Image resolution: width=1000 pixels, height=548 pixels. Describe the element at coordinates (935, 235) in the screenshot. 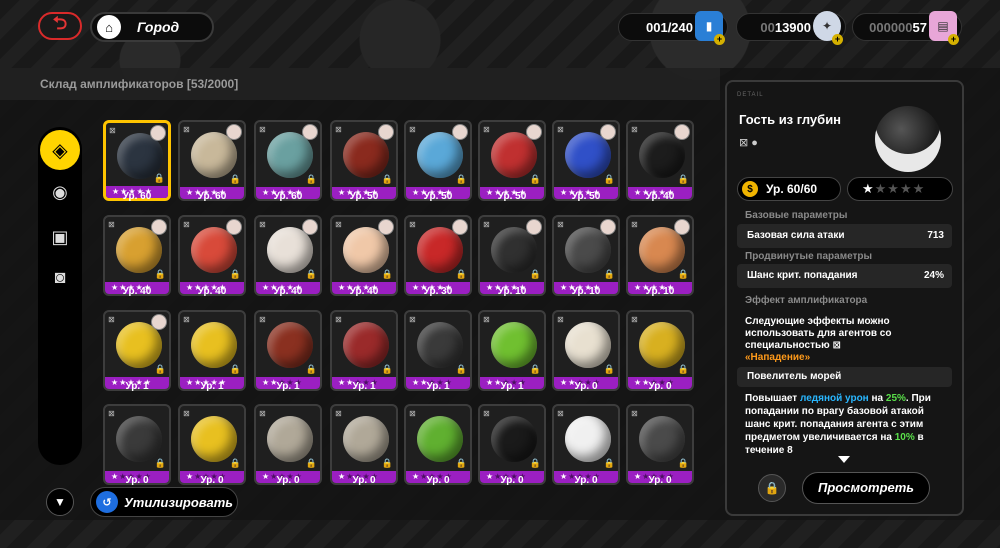

I see `base-attack-value: 713` at that location.